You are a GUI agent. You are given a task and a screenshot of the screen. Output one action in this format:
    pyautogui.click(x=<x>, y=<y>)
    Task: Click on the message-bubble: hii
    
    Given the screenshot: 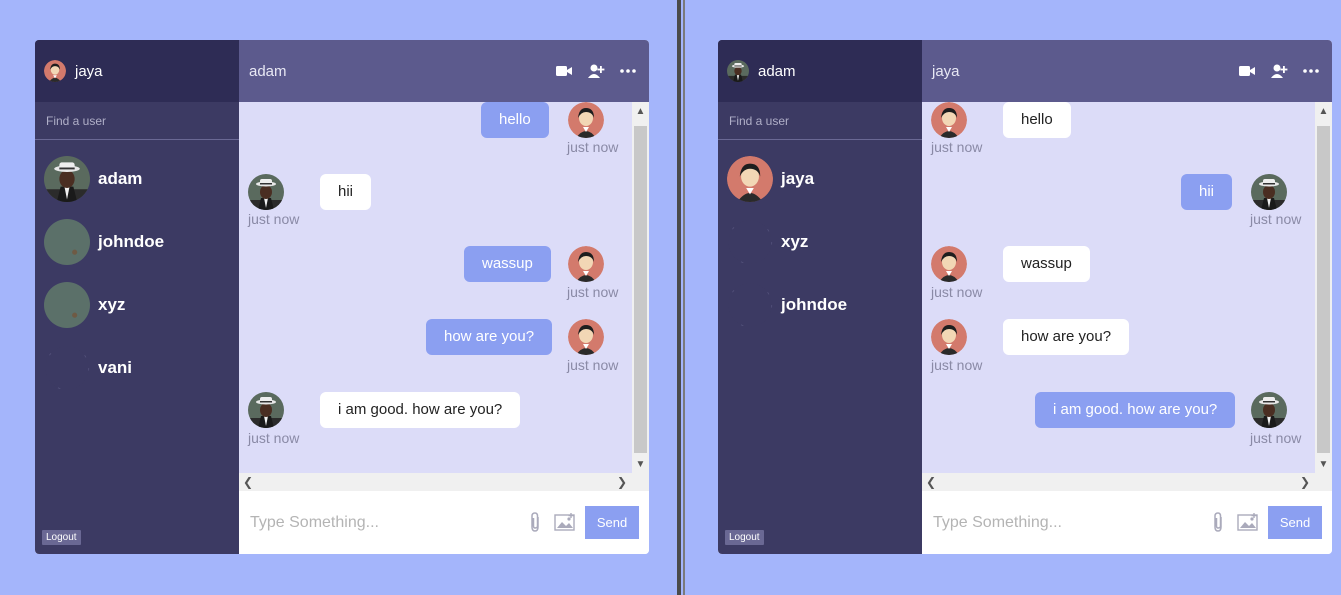 What is the action you would take?
    pyautogui.click(x=1207, y=192)
    